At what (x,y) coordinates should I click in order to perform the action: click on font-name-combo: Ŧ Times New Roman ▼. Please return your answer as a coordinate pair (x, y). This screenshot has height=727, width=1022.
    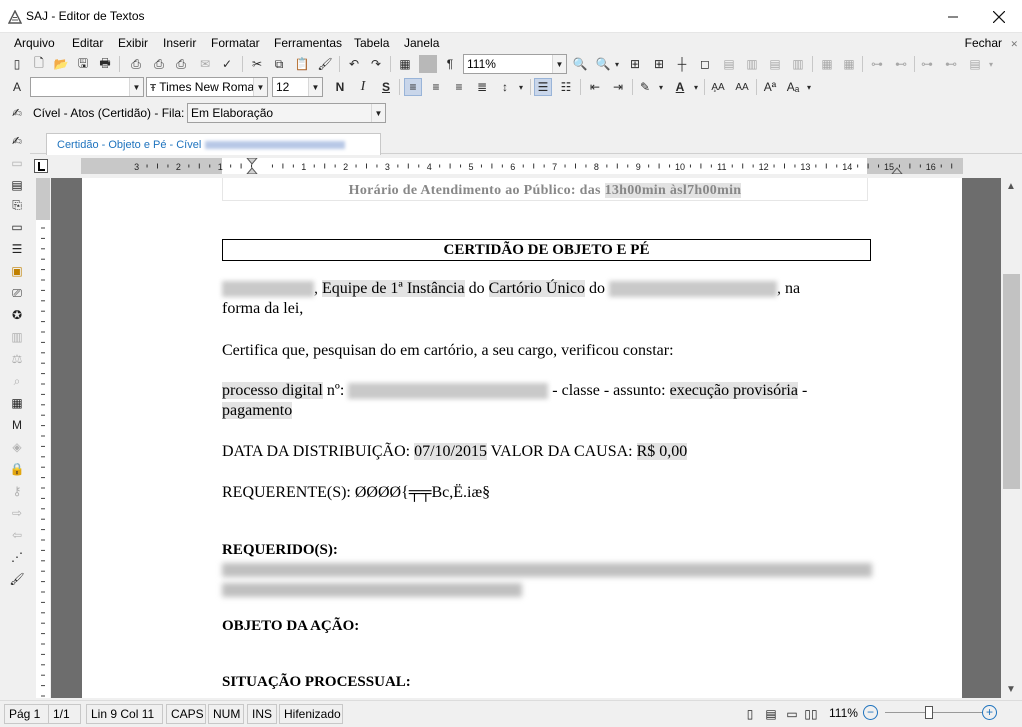
    Looking at the image, I should click on (207, 87).